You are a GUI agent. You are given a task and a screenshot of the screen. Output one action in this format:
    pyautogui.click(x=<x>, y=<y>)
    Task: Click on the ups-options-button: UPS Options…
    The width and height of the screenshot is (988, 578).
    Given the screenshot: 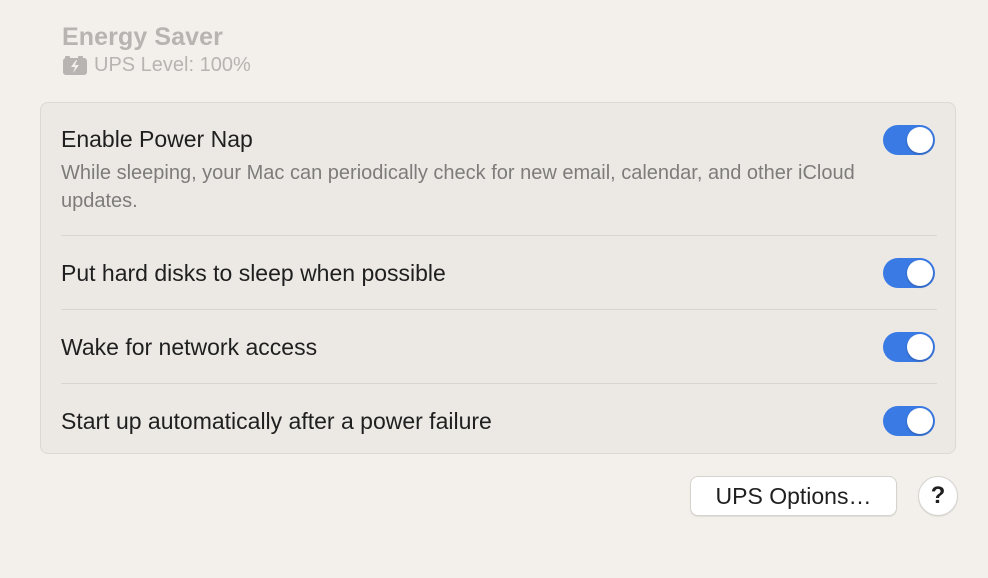 What is the action you would take?
    pyautogui.click(x=793, y=496)
    